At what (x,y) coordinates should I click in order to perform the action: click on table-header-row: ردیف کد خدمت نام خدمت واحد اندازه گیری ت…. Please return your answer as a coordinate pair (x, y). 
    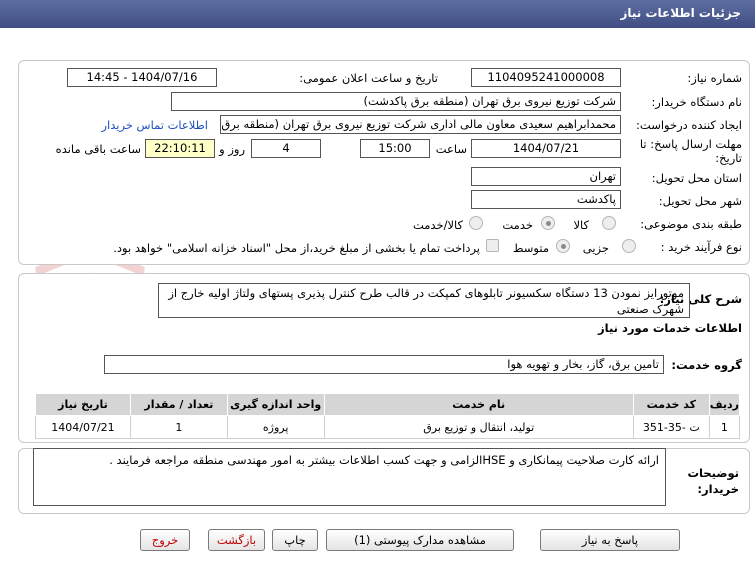
    Looking at the image, I should click on (388, 404).